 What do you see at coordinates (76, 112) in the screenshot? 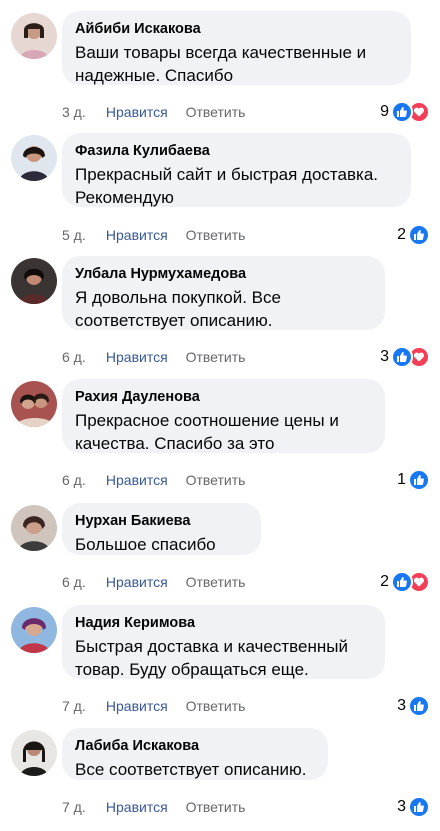
I see `comment-time: 3 д.` at bounding box center [76, 112].